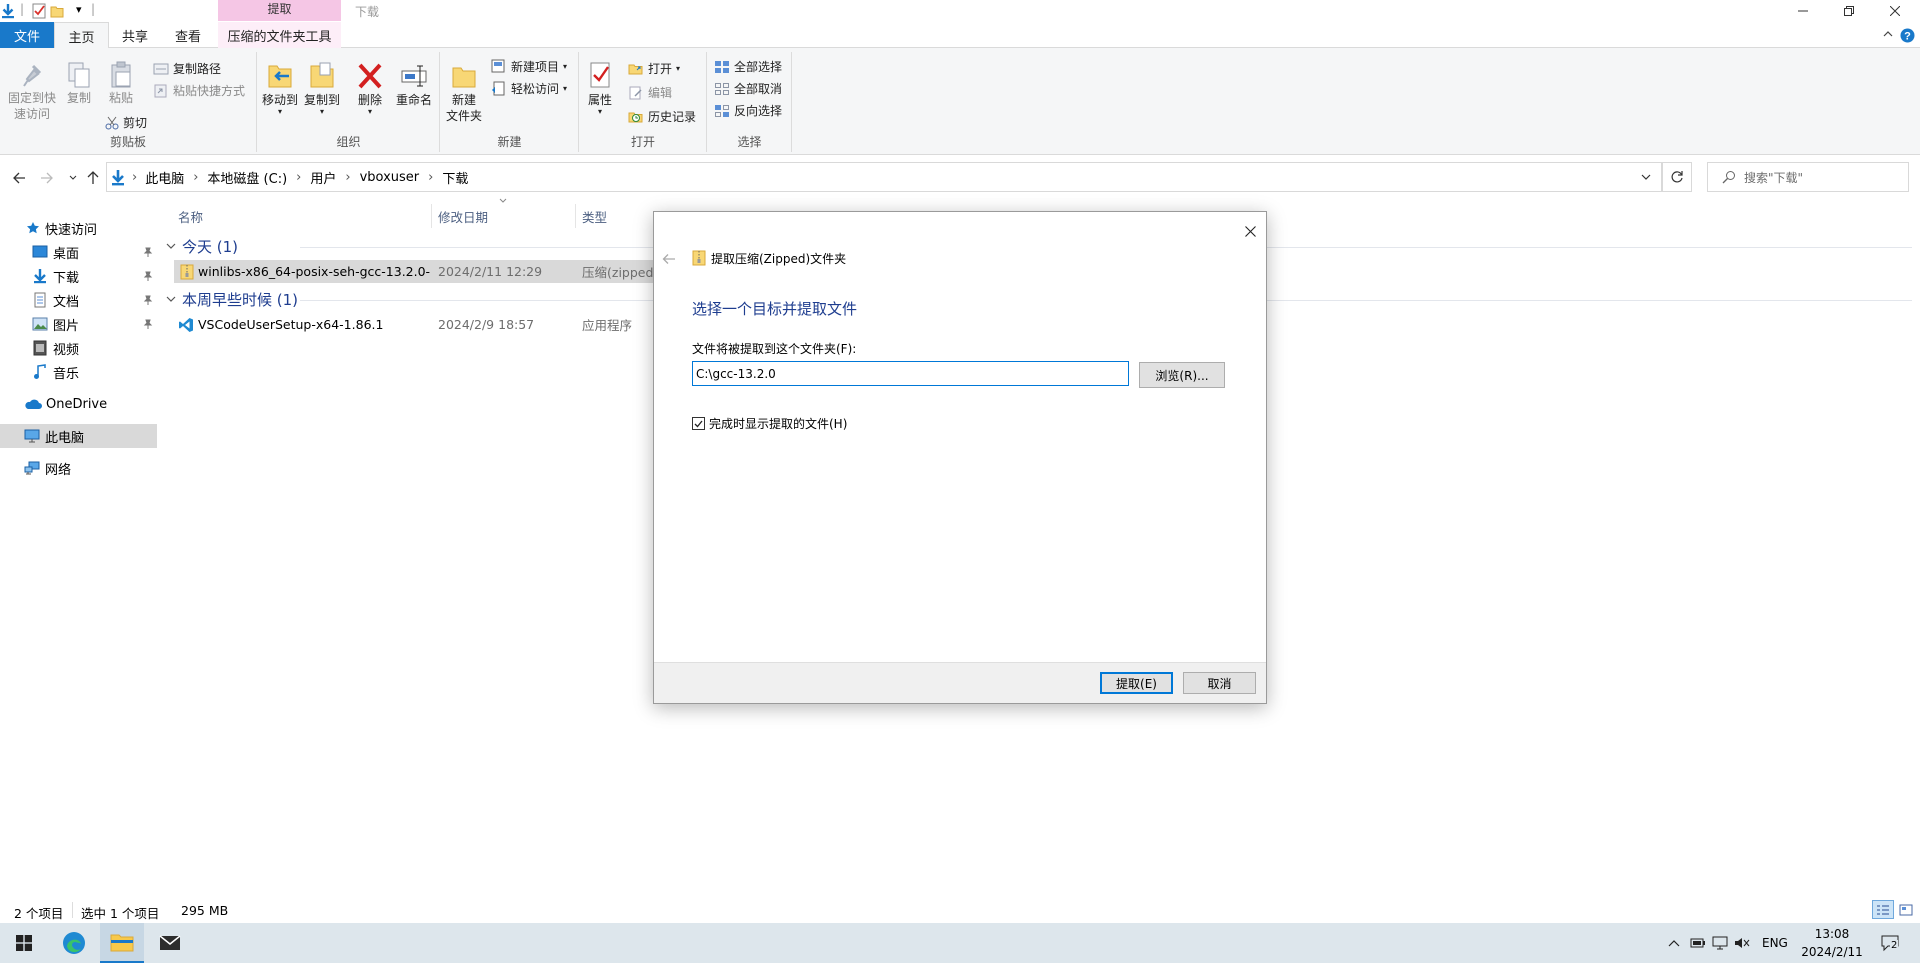 This screenshot has width=1920, height=963. Describe the element at coordinates (769, 423) in the screenshot. I see `show-files-checkbox-row: 完成时显示提取的文件(H)` at that location.